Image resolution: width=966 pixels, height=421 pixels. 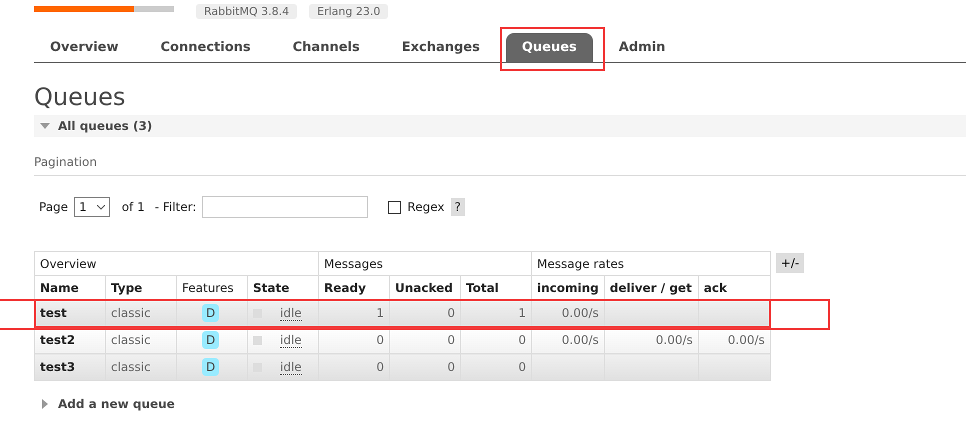 I want to click on filter-field, so click(x=285, y=207).